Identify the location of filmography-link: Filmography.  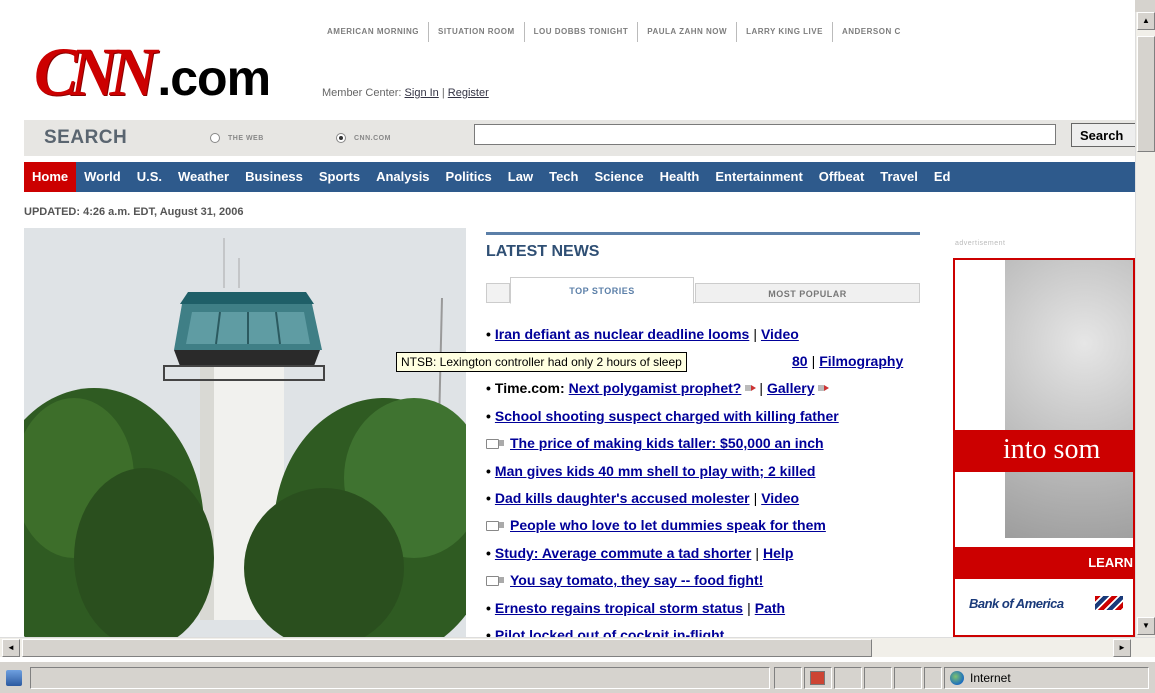
(861, 361).